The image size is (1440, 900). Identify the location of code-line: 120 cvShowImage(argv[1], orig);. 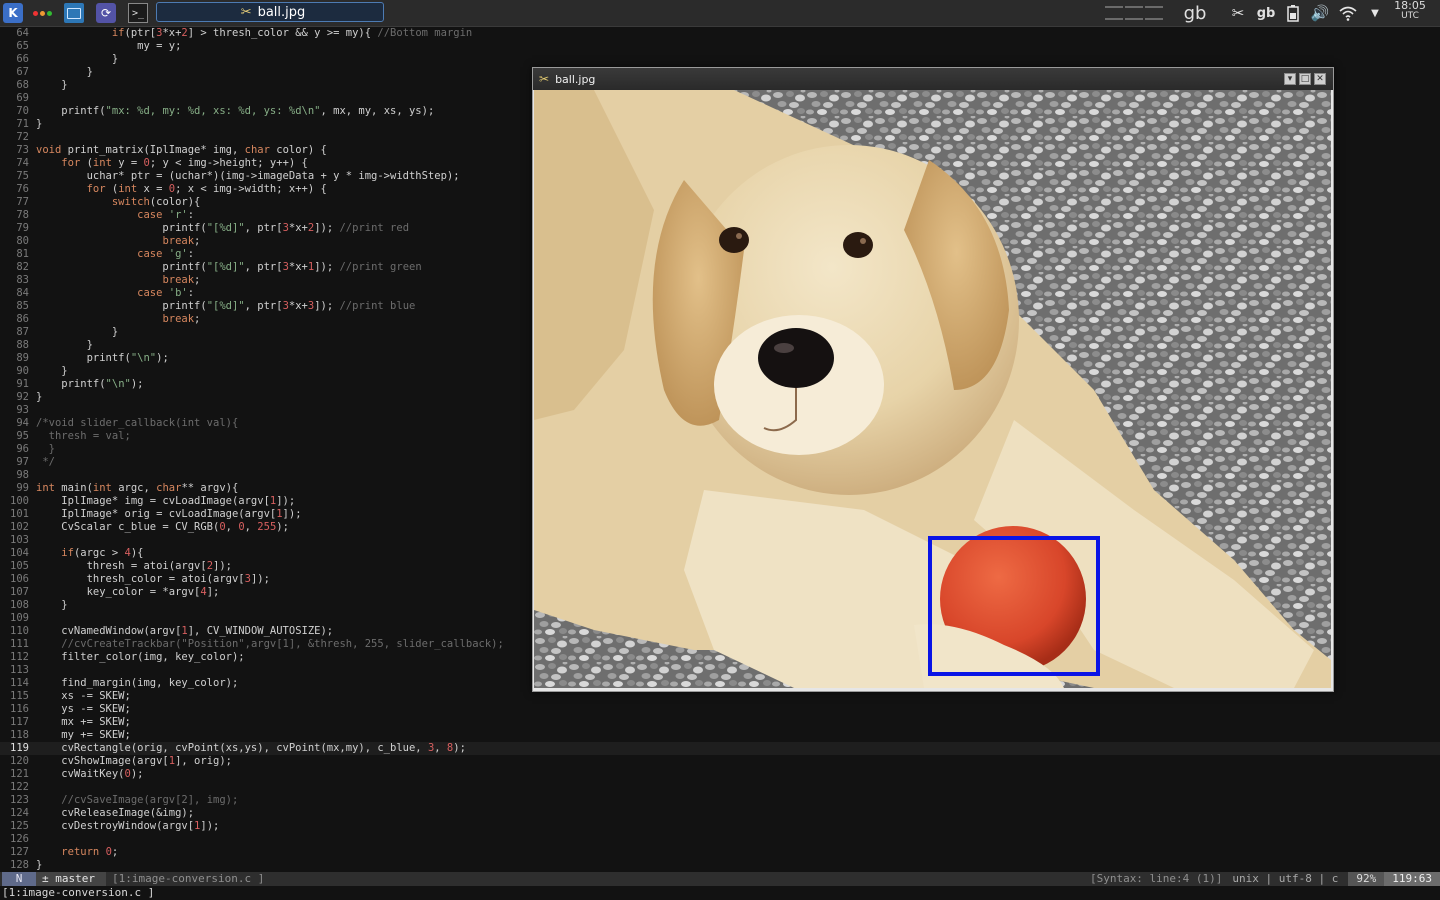
(720, 761).